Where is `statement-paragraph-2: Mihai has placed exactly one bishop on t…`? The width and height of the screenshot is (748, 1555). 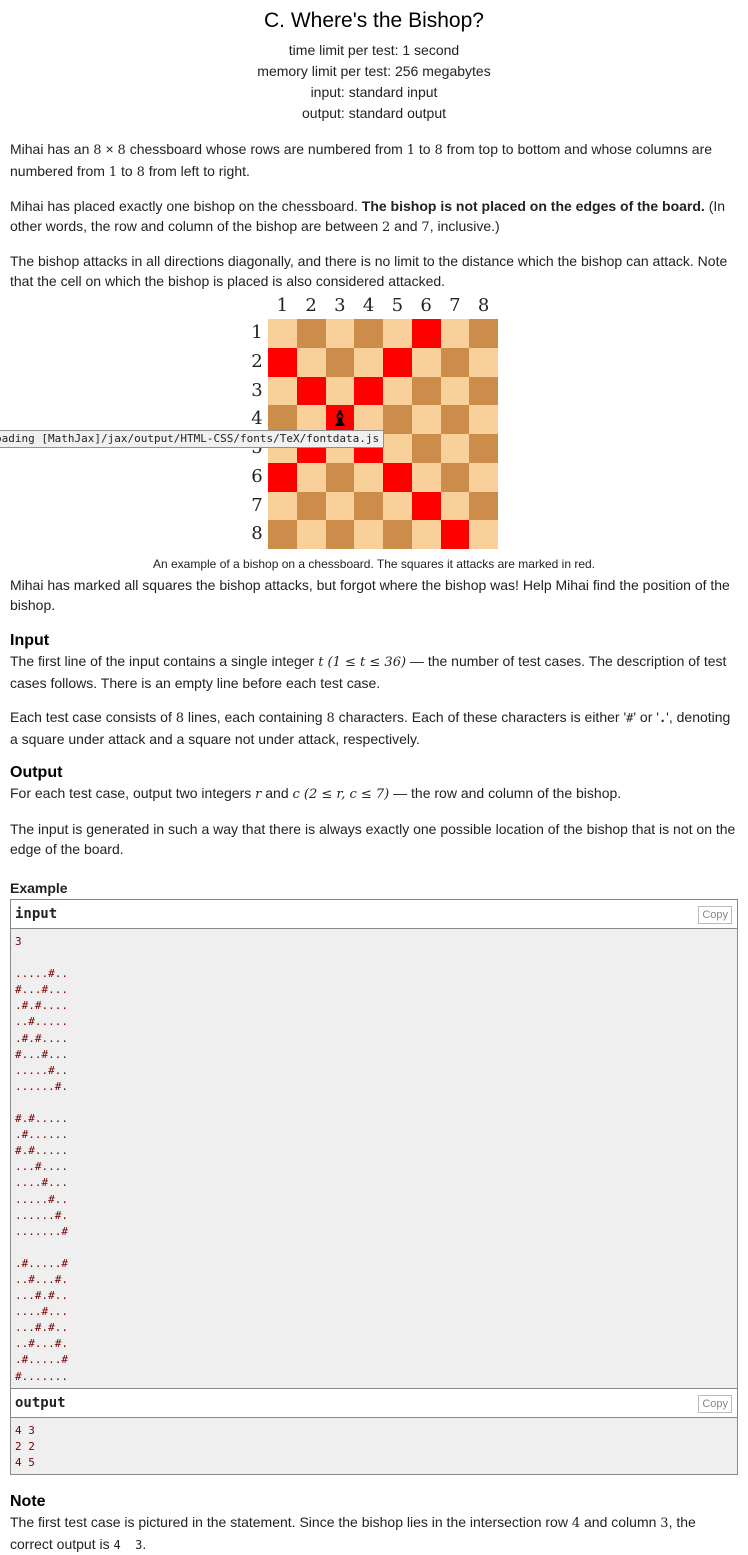
statement-paragraph-2: Mihai has placed exactly one bishop on t… is located at coordinates (368, 216).